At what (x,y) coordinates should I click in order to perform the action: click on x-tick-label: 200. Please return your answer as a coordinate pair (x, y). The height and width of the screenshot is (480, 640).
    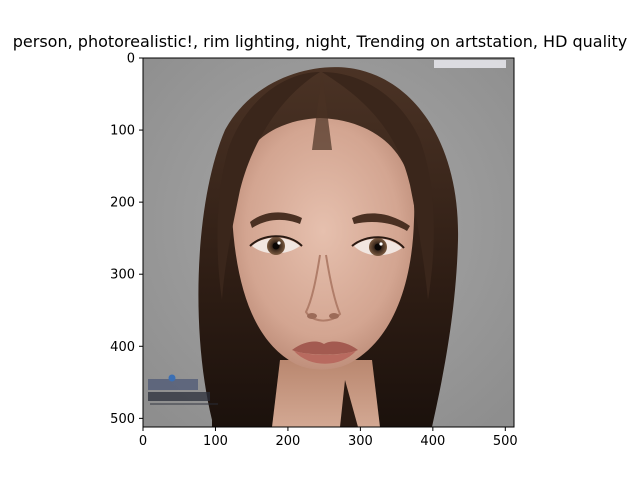
    Looking at the image, I should click on (288, 441).